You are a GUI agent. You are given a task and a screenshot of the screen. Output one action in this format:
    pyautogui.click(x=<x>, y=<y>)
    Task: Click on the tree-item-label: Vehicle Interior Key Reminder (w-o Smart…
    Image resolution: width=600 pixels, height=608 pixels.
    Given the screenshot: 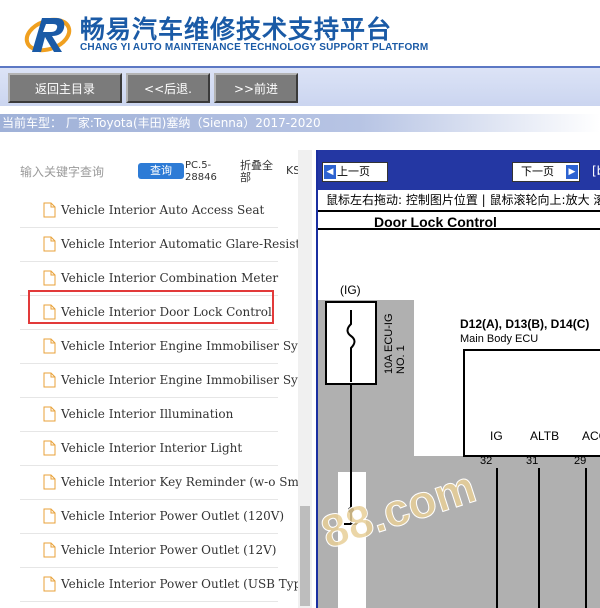 What is the action you would take?
    pyautogui.click(x=179, y=482)
    